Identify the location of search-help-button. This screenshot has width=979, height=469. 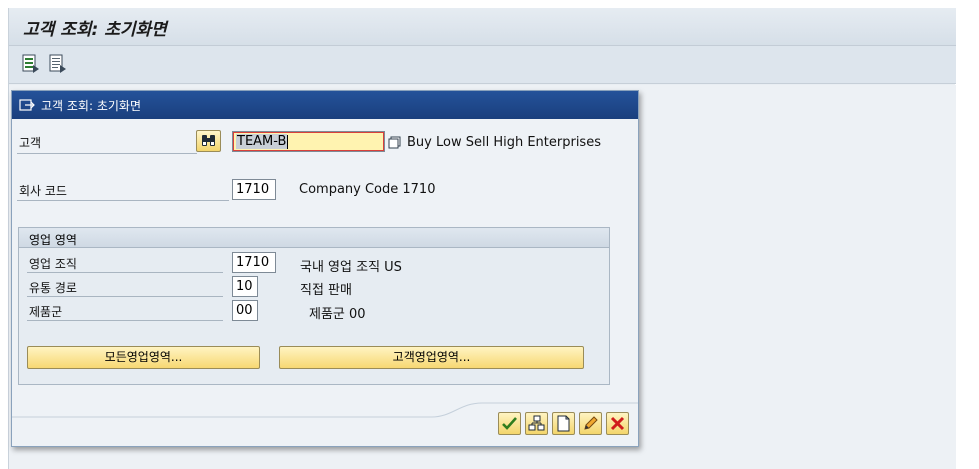
(208, 141).